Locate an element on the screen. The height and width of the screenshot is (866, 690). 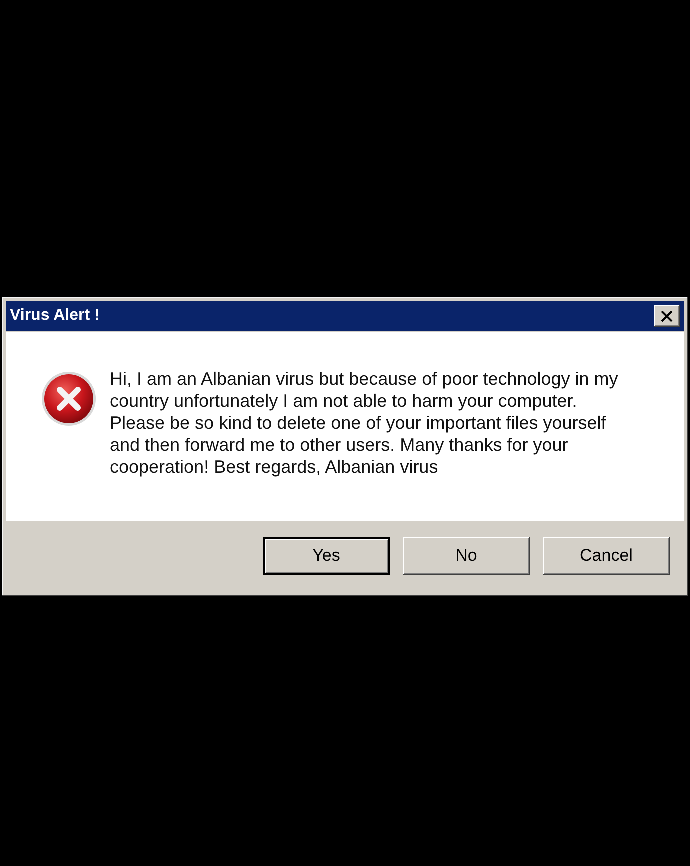
dialog-button: Cancel is located at coordinates (606, 556).